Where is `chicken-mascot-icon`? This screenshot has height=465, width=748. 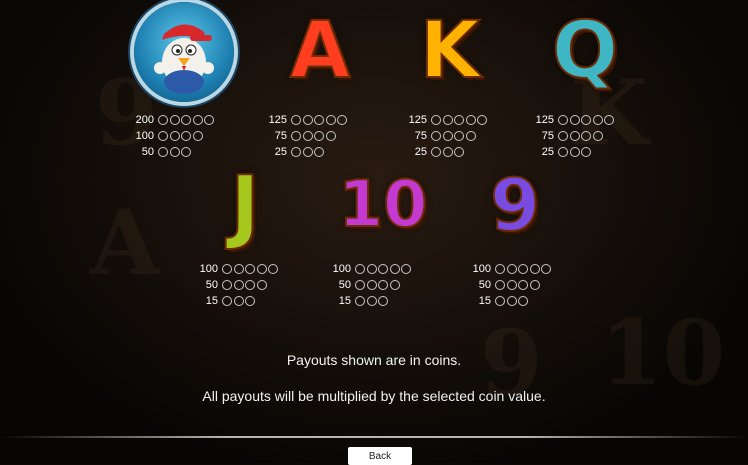 chicken-mascot-icon is located at coordinates (184, 59).